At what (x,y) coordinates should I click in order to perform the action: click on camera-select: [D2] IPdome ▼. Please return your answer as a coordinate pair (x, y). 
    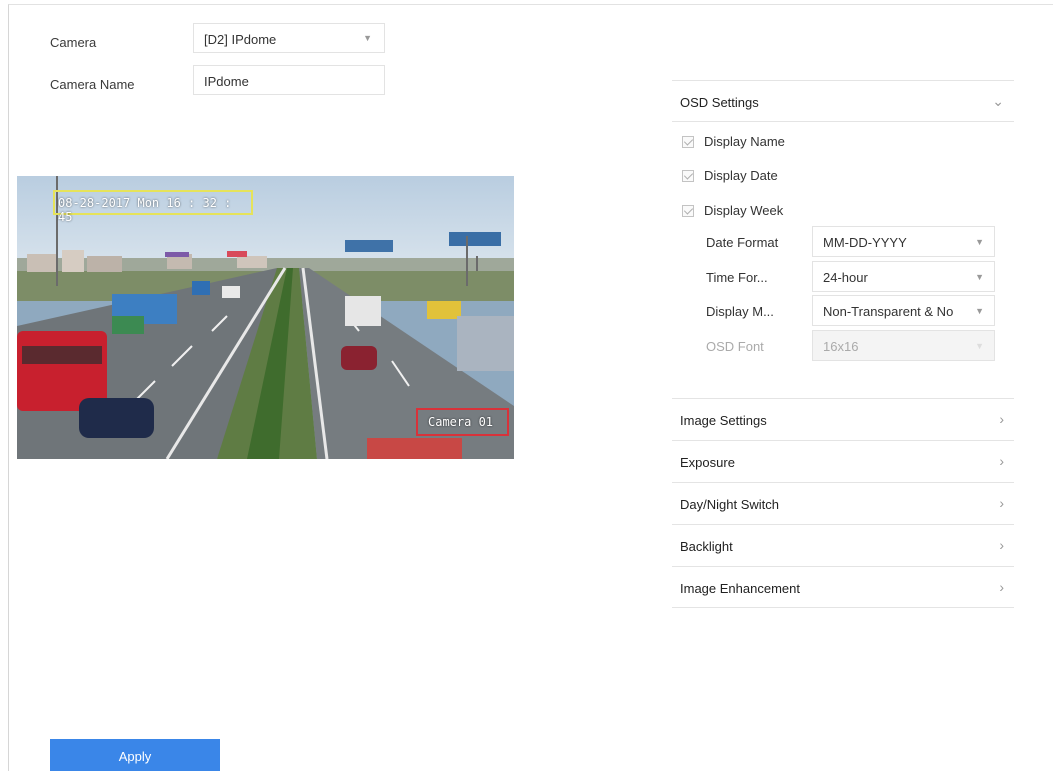
    Looking at the image, I should click on (289, 38).